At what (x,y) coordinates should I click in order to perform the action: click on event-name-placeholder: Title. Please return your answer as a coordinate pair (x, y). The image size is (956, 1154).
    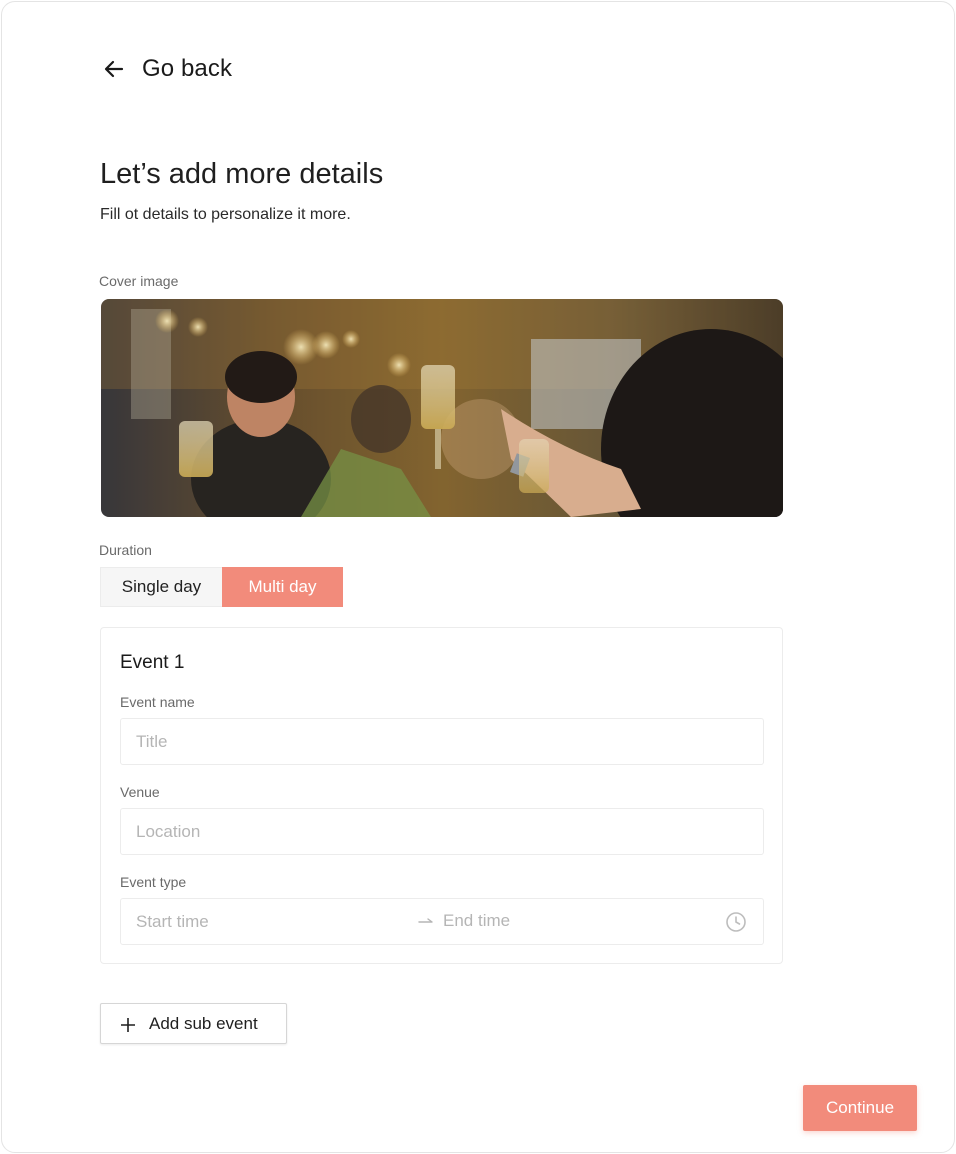
    Looking at the image, I should click on (152, 741).